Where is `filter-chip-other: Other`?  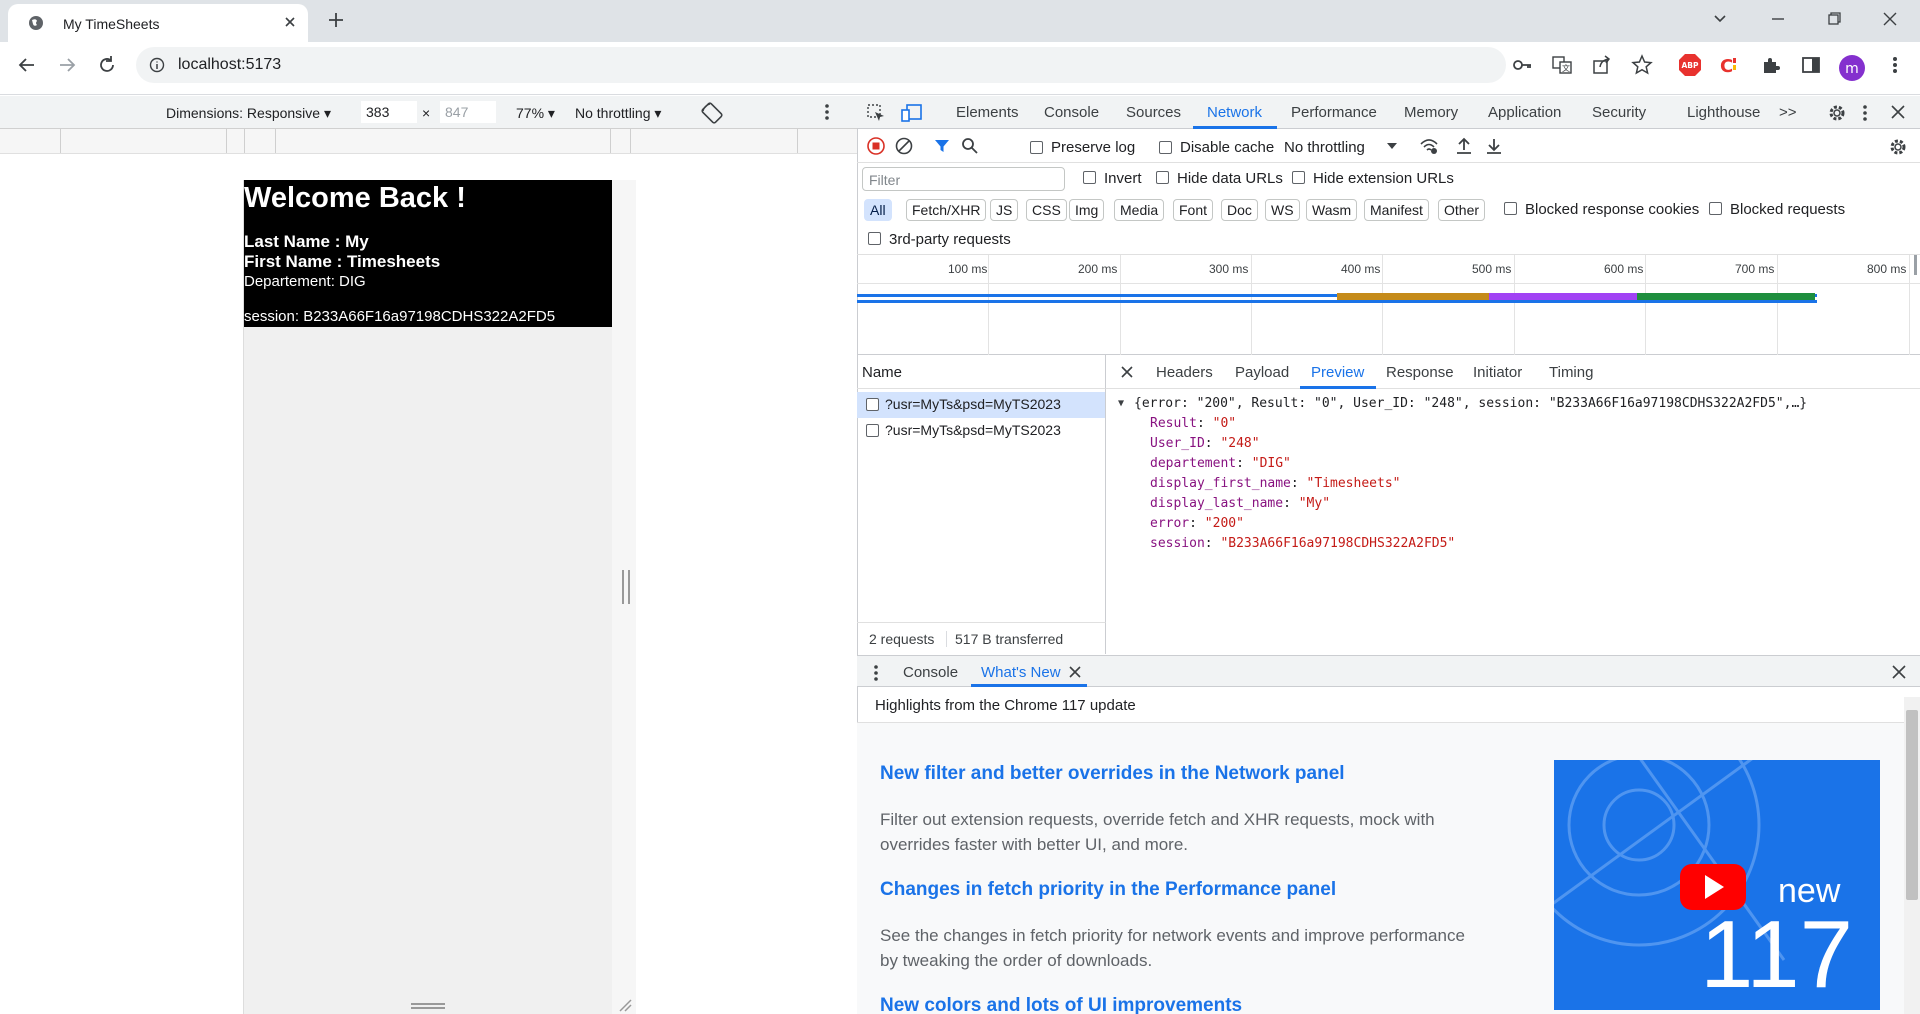
filter-chip-other: Other is located at coordinates (1462, 210).